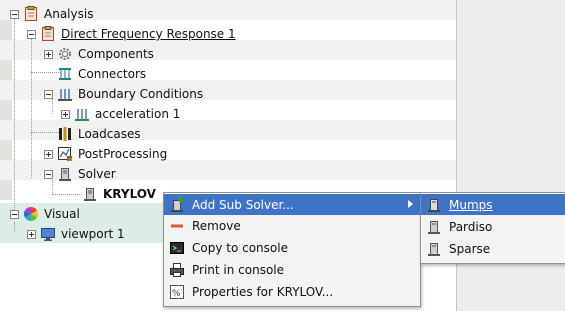  I want to click on submenu-item-mumps: Mumps, so click(493, 204).